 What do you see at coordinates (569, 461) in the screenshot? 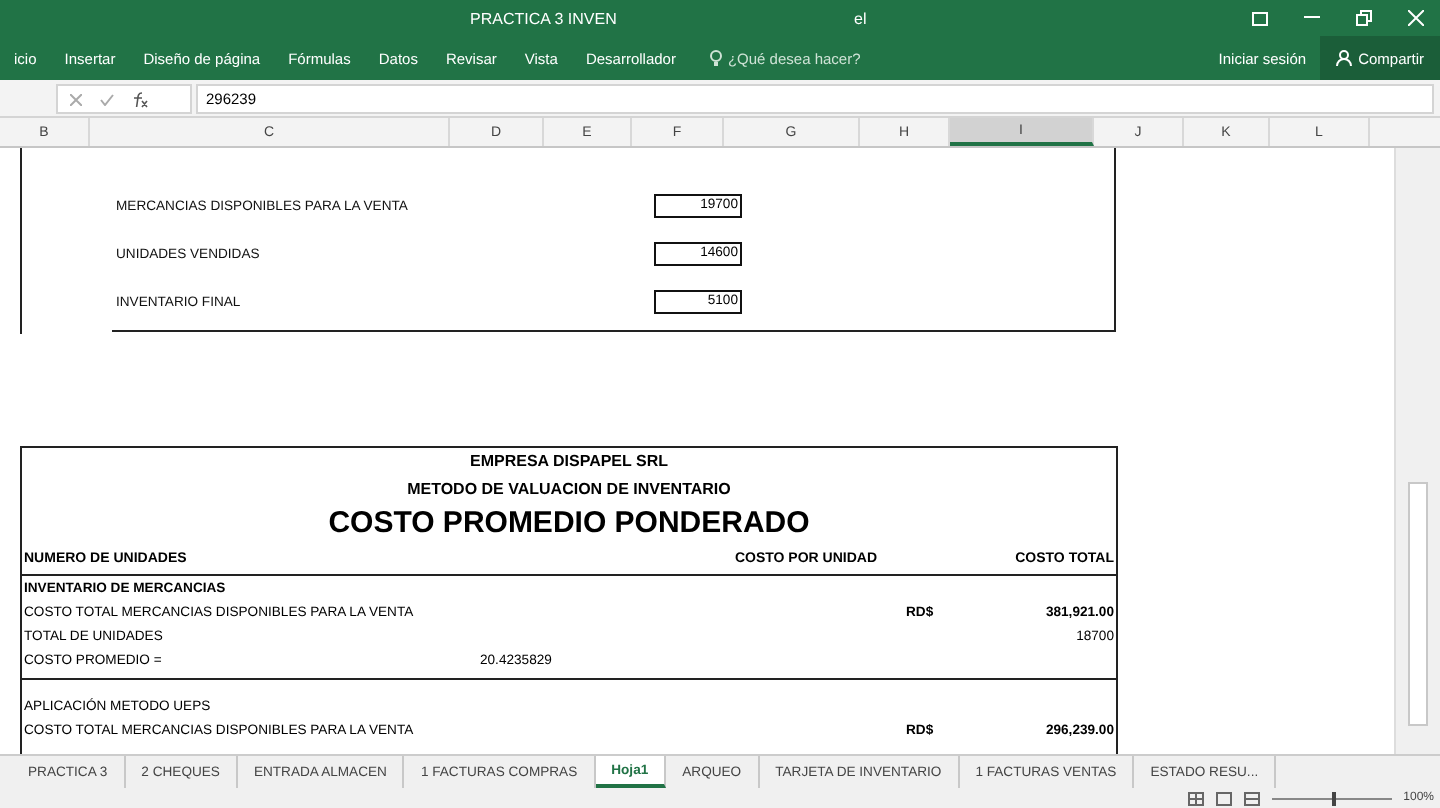
I see `report-title: EMPRESA DISPAPEL SRL` at bounding box center [569, 461].